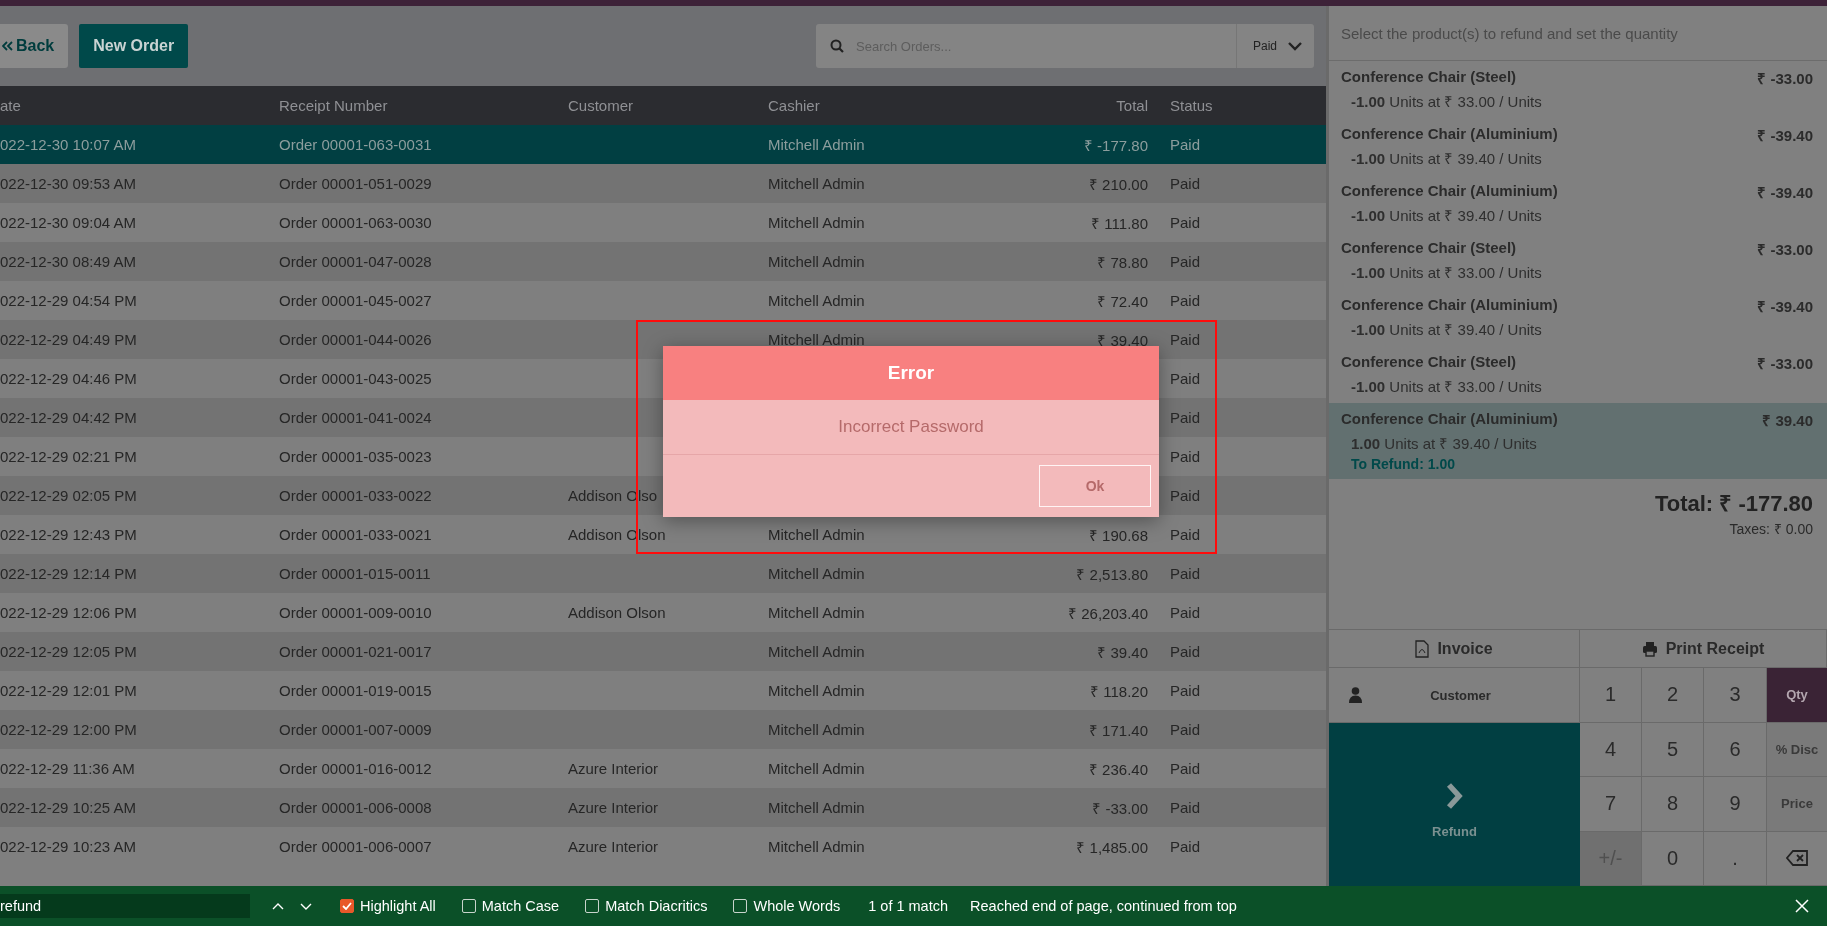 The height and width of the screenshot is (926, 1827). I want to click on table-cell: 022-12-30 10:07 AM, so click(68, 144).